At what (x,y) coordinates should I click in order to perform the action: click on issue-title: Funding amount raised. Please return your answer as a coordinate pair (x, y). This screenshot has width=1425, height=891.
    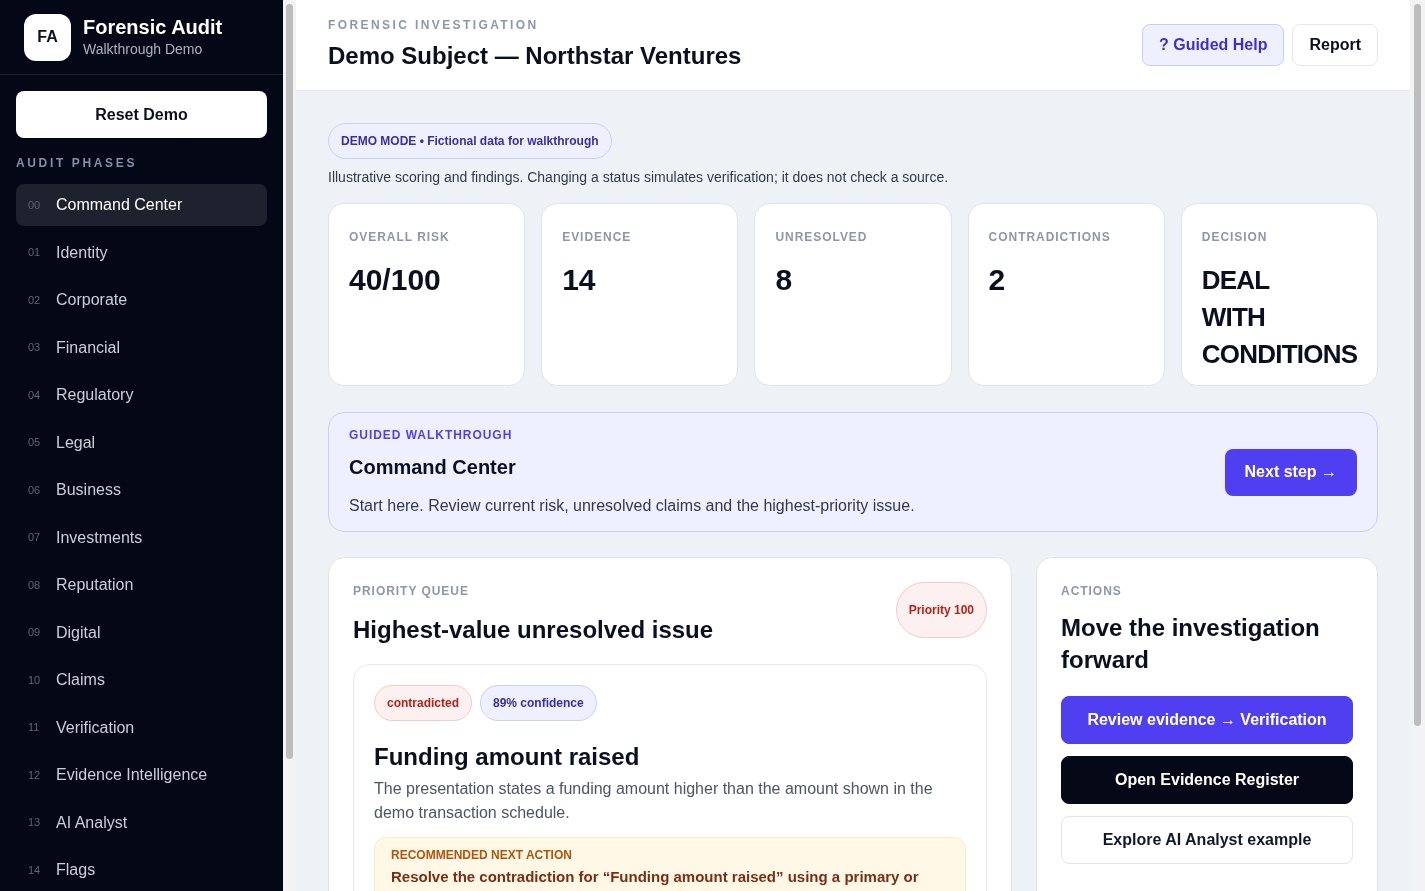
    Looking at the image, I should click on (507, 757).